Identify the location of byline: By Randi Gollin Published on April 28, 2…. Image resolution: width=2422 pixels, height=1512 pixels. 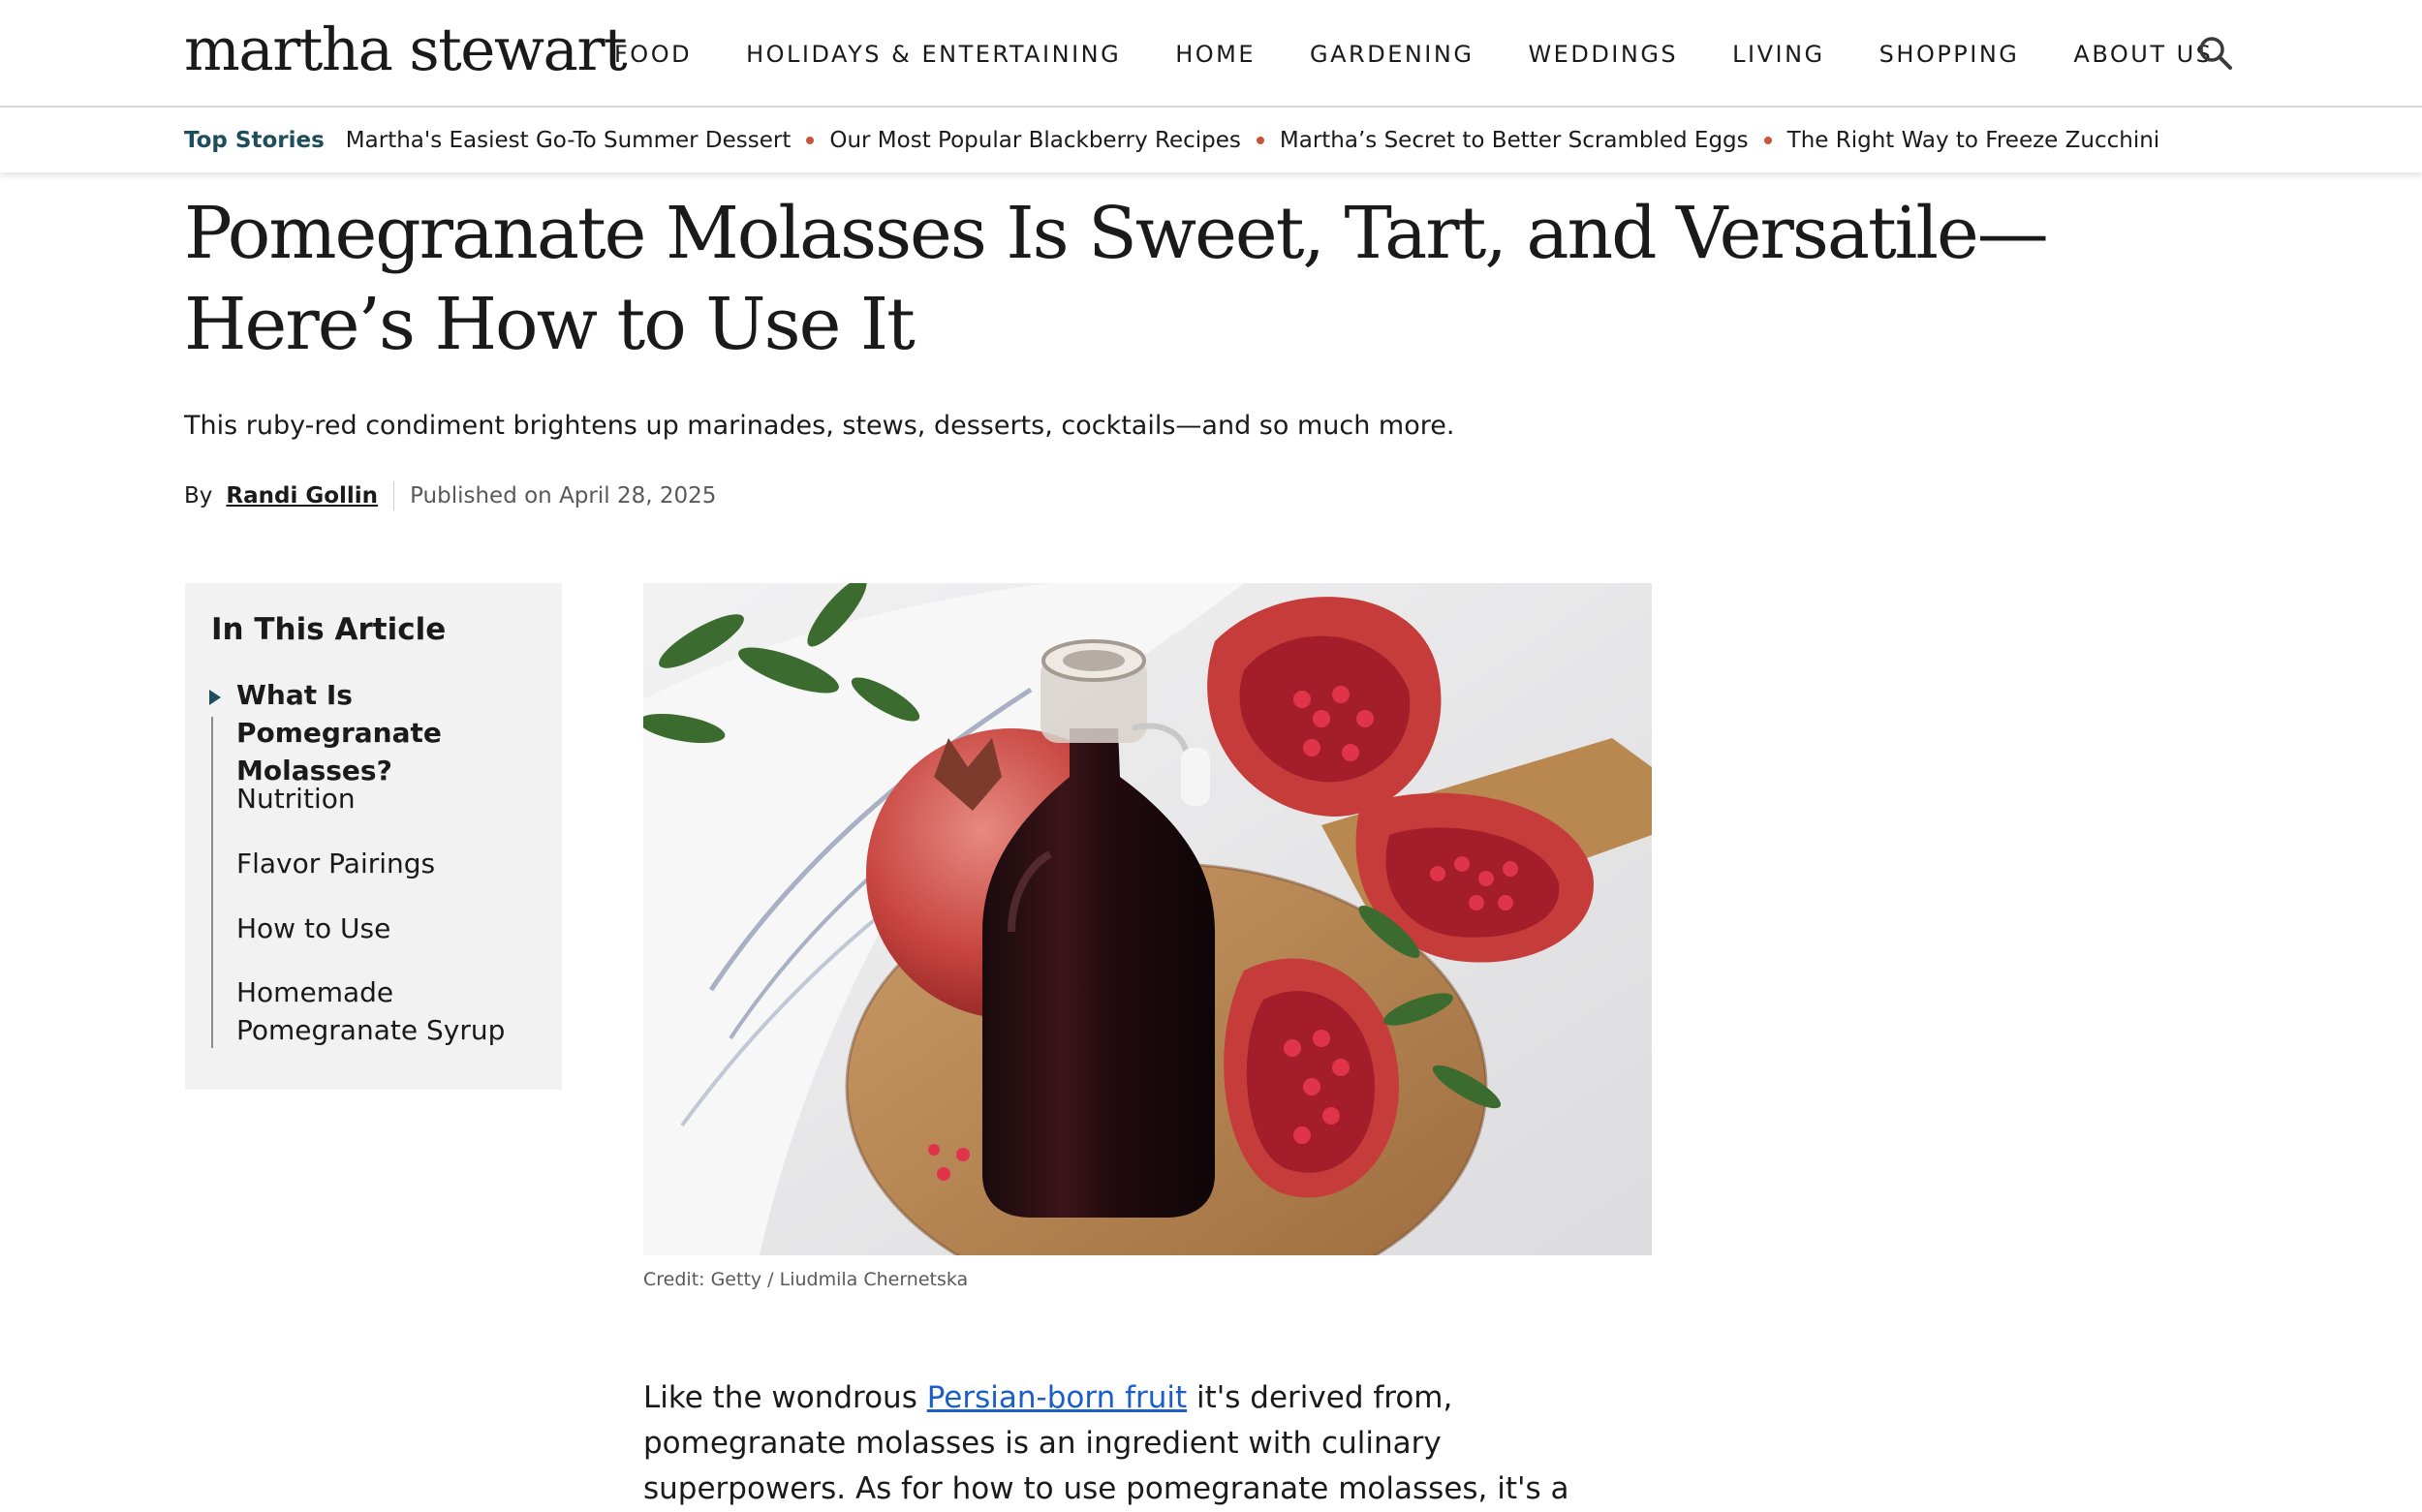
(450, 495).